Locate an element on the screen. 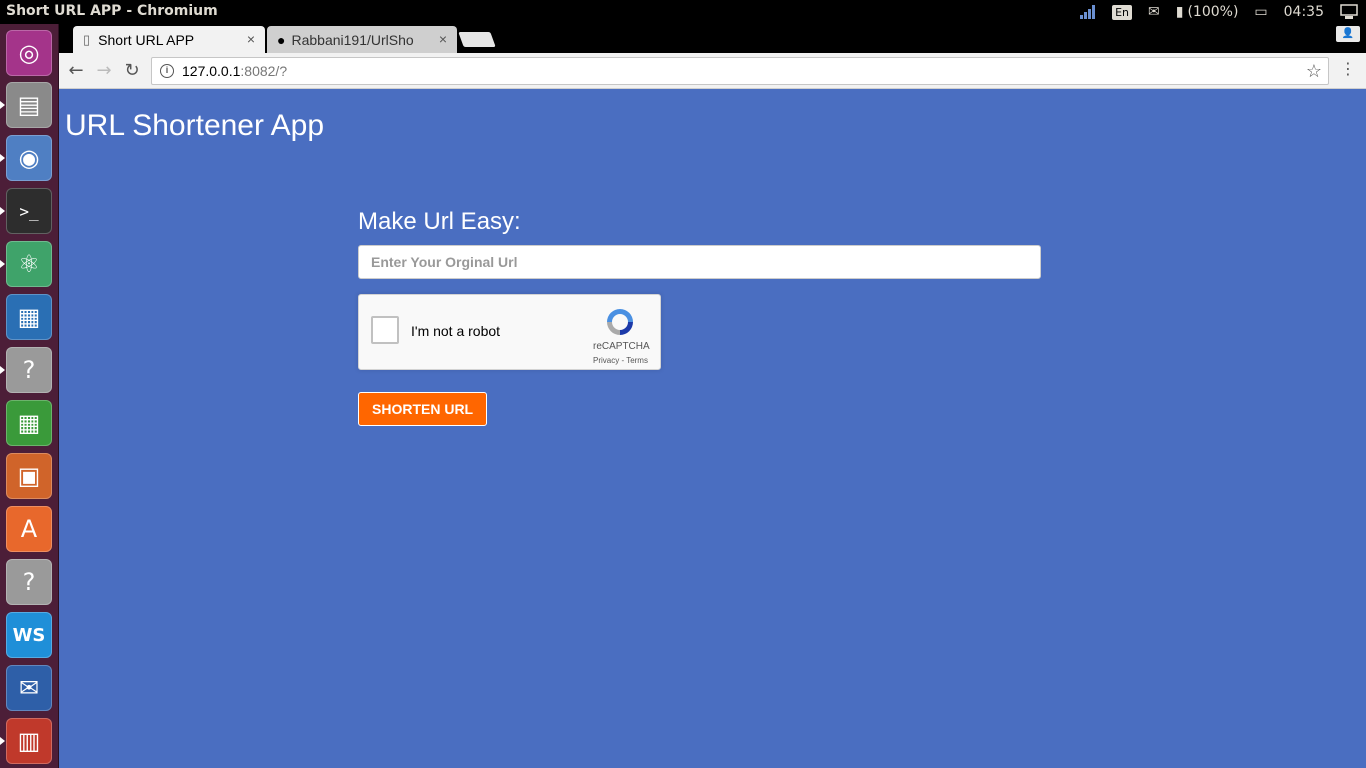 The height and width of the screenshot is (768, 1366). display-icon: ▭ is located at coordinates (1260, 12).